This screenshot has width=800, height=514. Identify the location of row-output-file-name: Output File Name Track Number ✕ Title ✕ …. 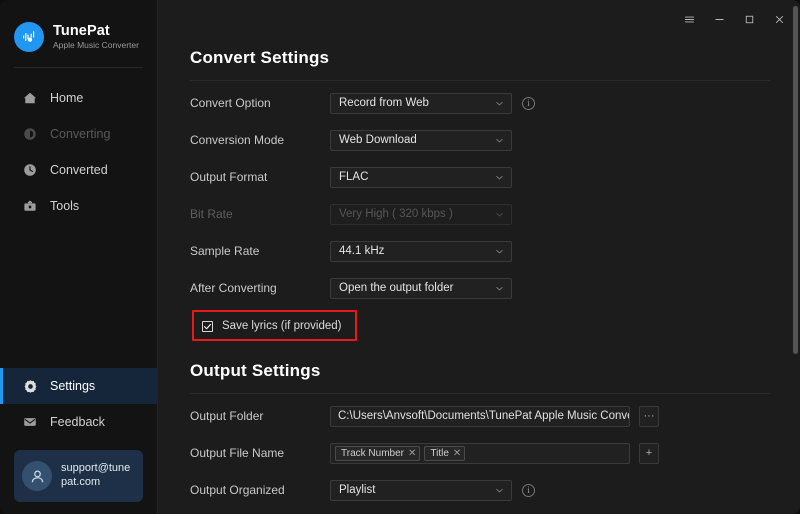
(480, 453).